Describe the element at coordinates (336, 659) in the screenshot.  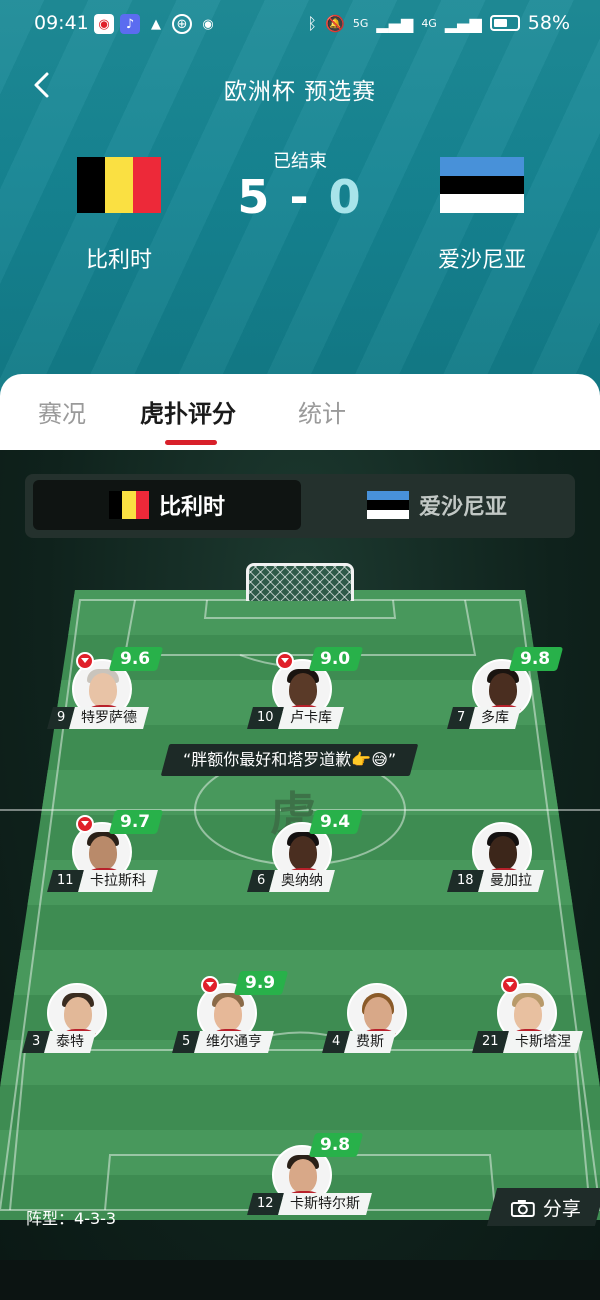
I see `player-rating: 9.0` at that location.